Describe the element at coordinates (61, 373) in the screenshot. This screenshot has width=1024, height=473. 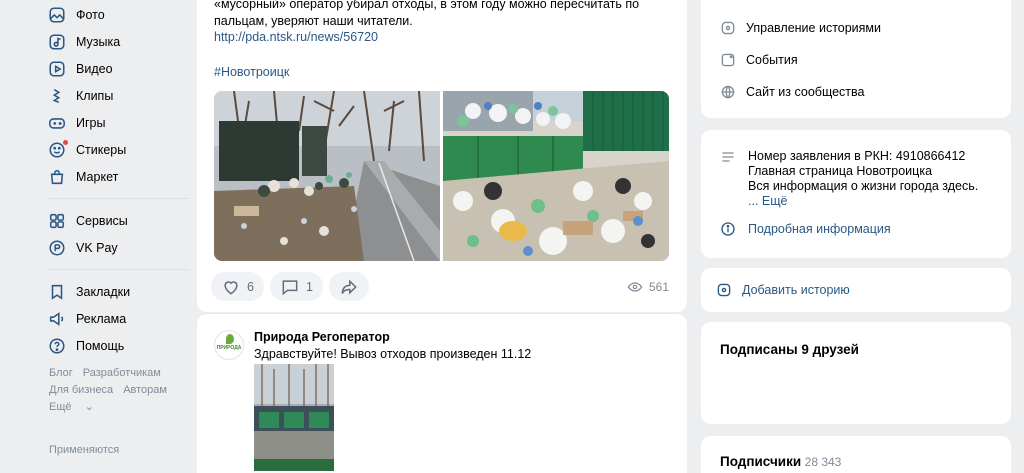
I see `footer-link-blog: Блог` at that location.